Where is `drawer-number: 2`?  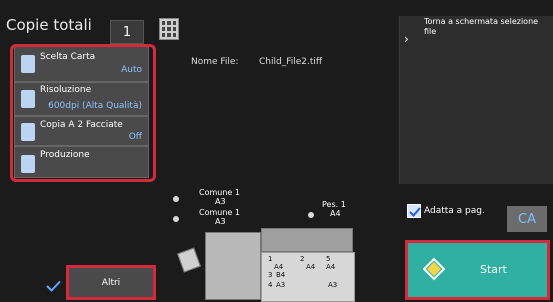
drawer-number: 2 is located at coordinates (302, 259).